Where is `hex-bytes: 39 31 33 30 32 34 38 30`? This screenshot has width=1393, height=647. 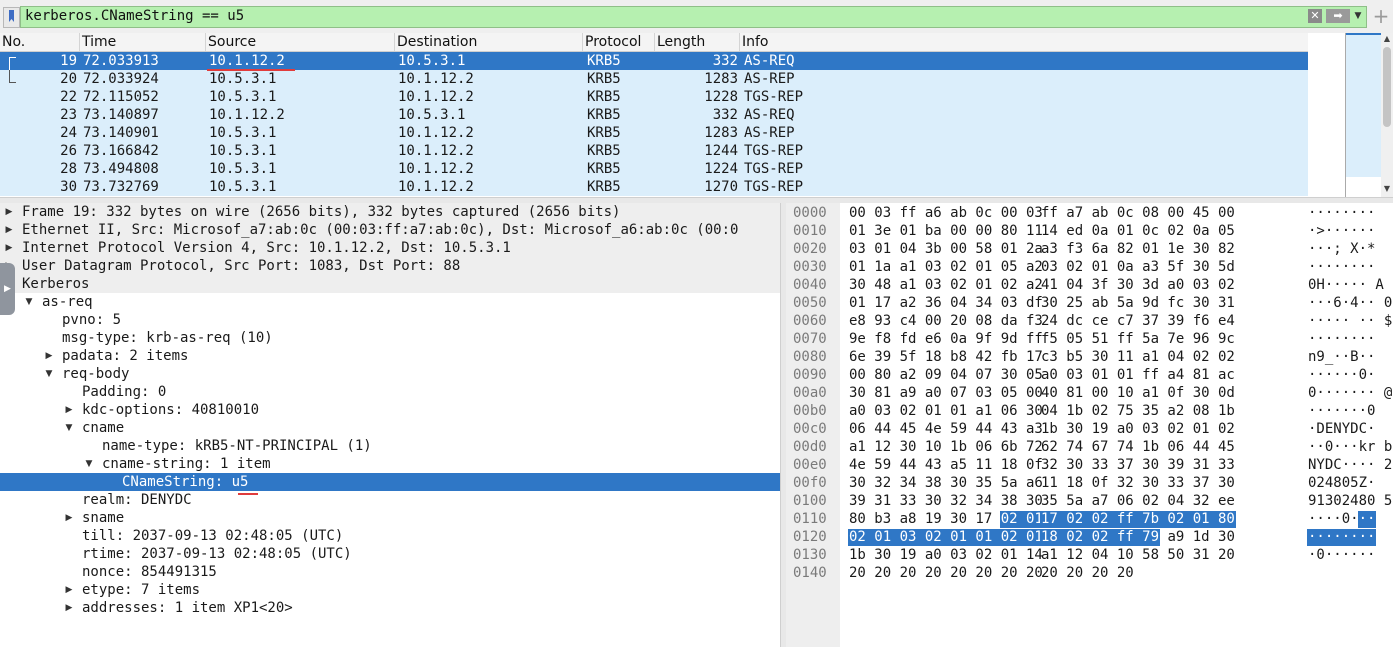
hex-bytes: 39 31 33 30 32 34 38 30 is located at coordinates (946, 501).